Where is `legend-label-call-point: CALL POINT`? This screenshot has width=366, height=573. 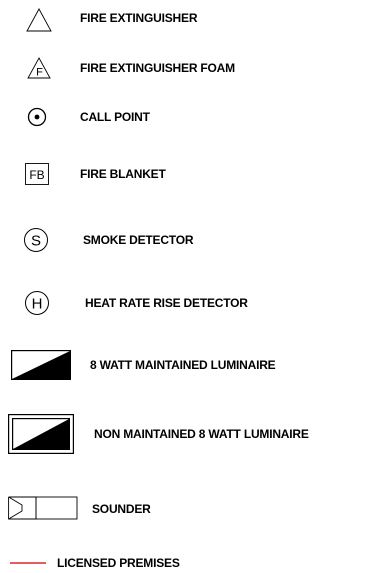
legend-label-call-point: CALL POINT is located at coordinates (115, 117).